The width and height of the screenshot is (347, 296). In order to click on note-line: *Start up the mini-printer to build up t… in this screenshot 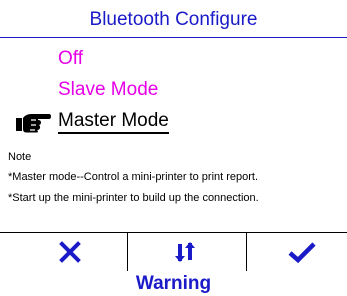, I will do `click(133, 198)`.